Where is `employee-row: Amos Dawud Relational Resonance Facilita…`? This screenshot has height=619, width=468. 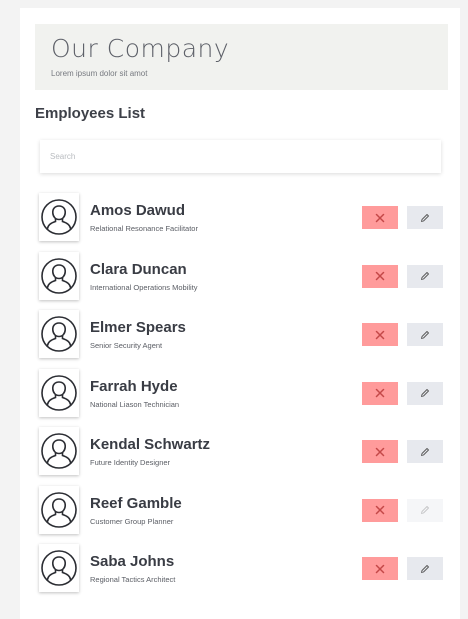 employee-row: Amos Dawud Relational Resonance Facilita… is located at coordinates (240, 218).